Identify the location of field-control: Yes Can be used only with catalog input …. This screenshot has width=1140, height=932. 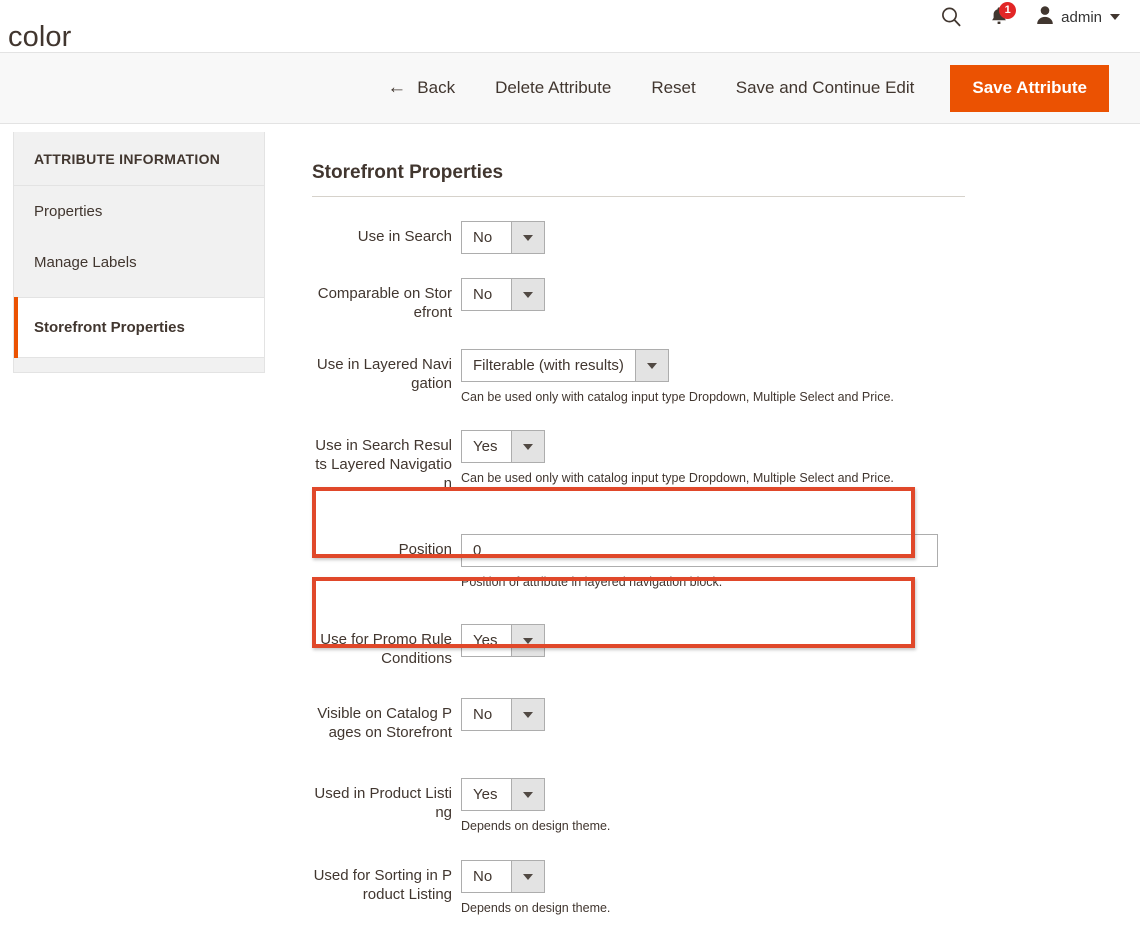
(800, 458).